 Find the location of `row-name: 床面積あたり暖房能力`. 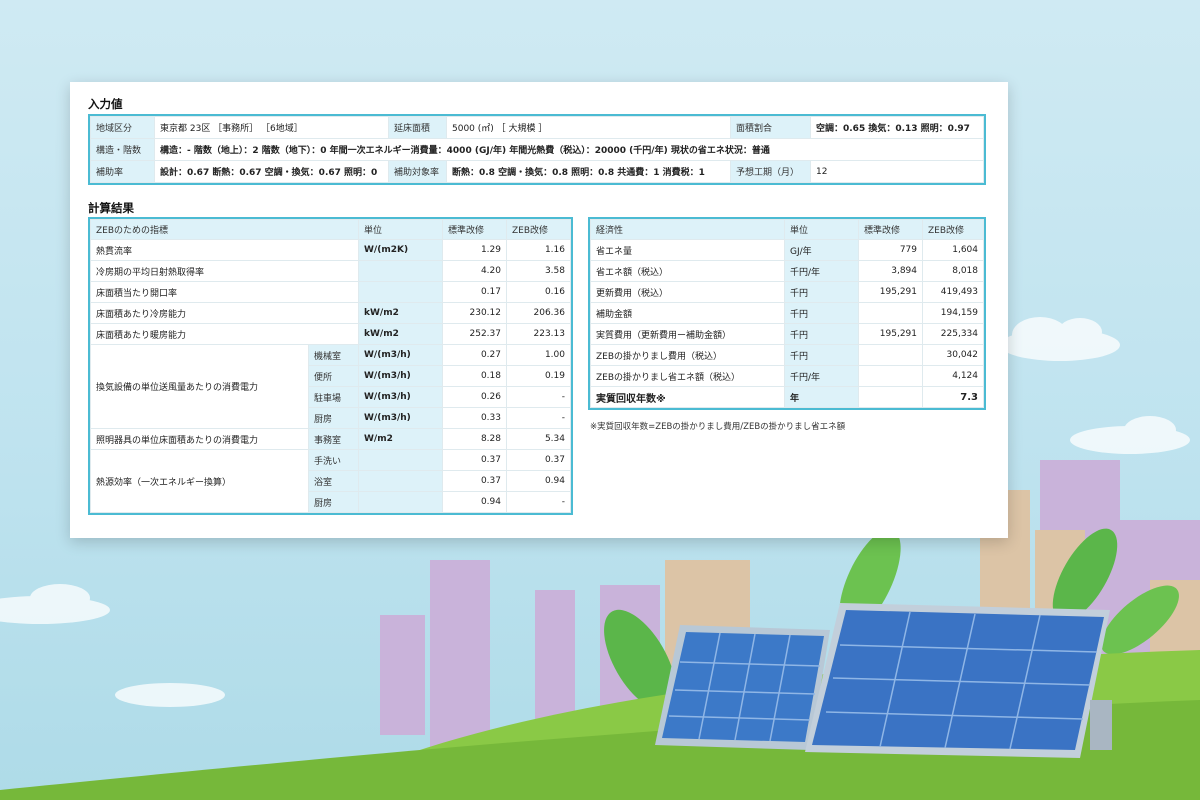

row-name: 床面積あたり暖房能力 is located at coordinates (224, 334).